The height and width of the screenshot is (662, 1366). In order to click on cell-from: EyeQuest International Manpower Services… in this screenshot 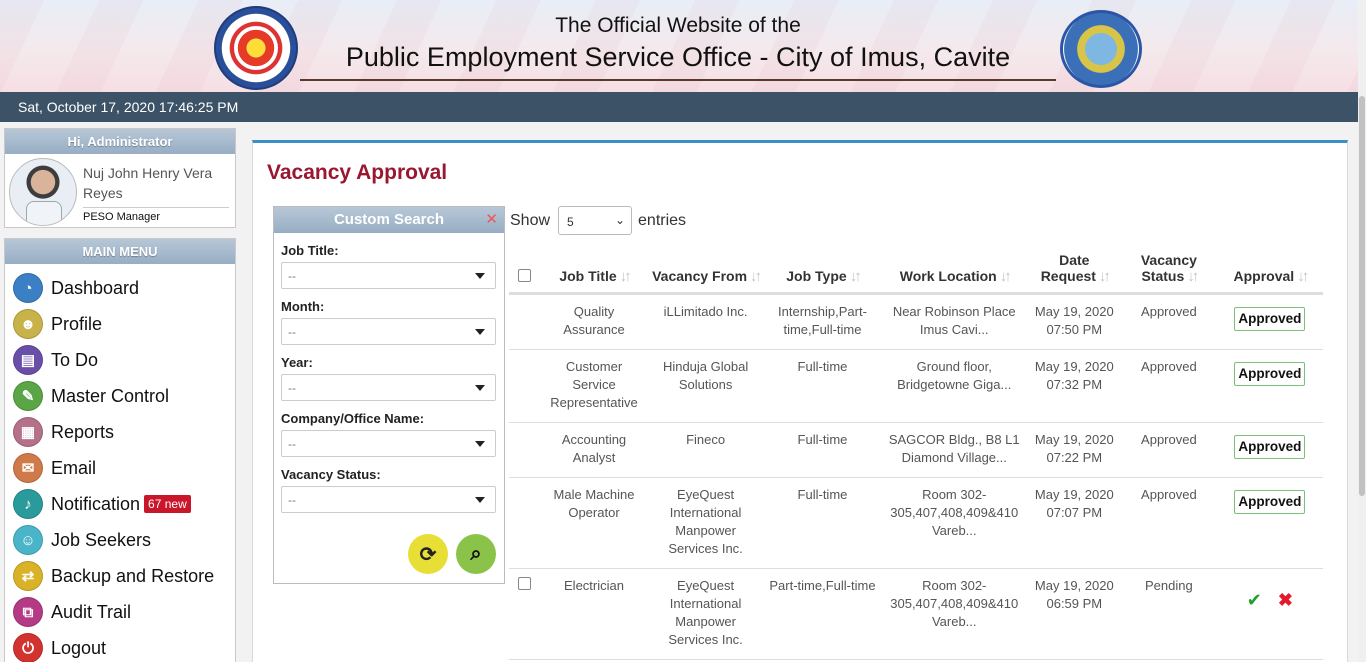, I will do `click(706, 523)`.